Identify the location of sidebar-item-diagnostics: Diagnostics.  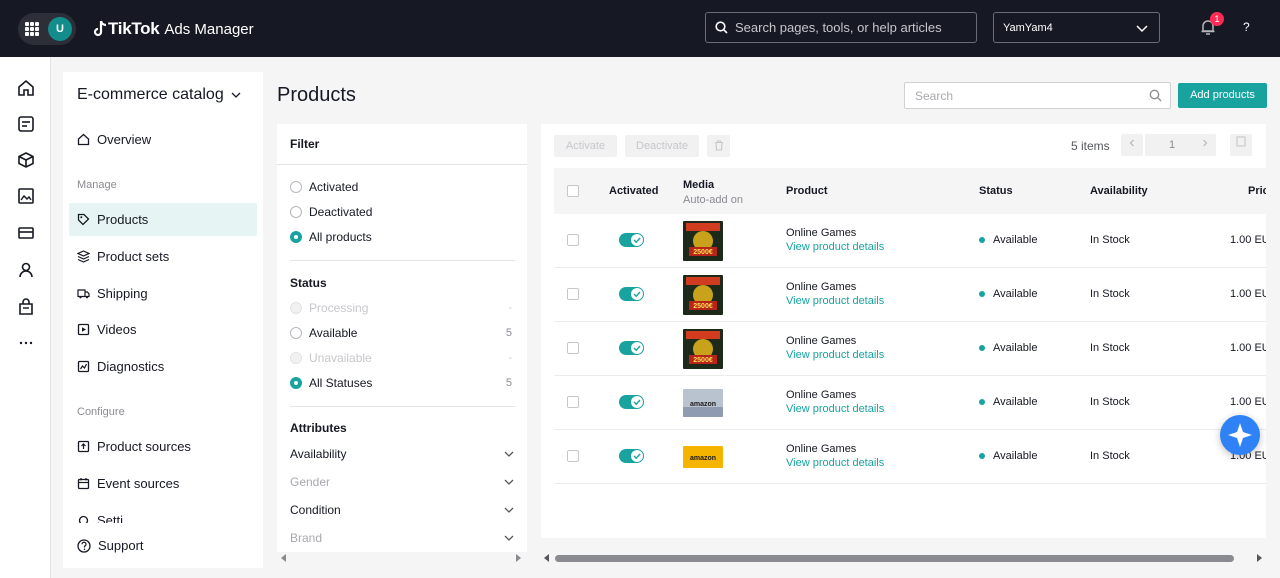
(163, 366).